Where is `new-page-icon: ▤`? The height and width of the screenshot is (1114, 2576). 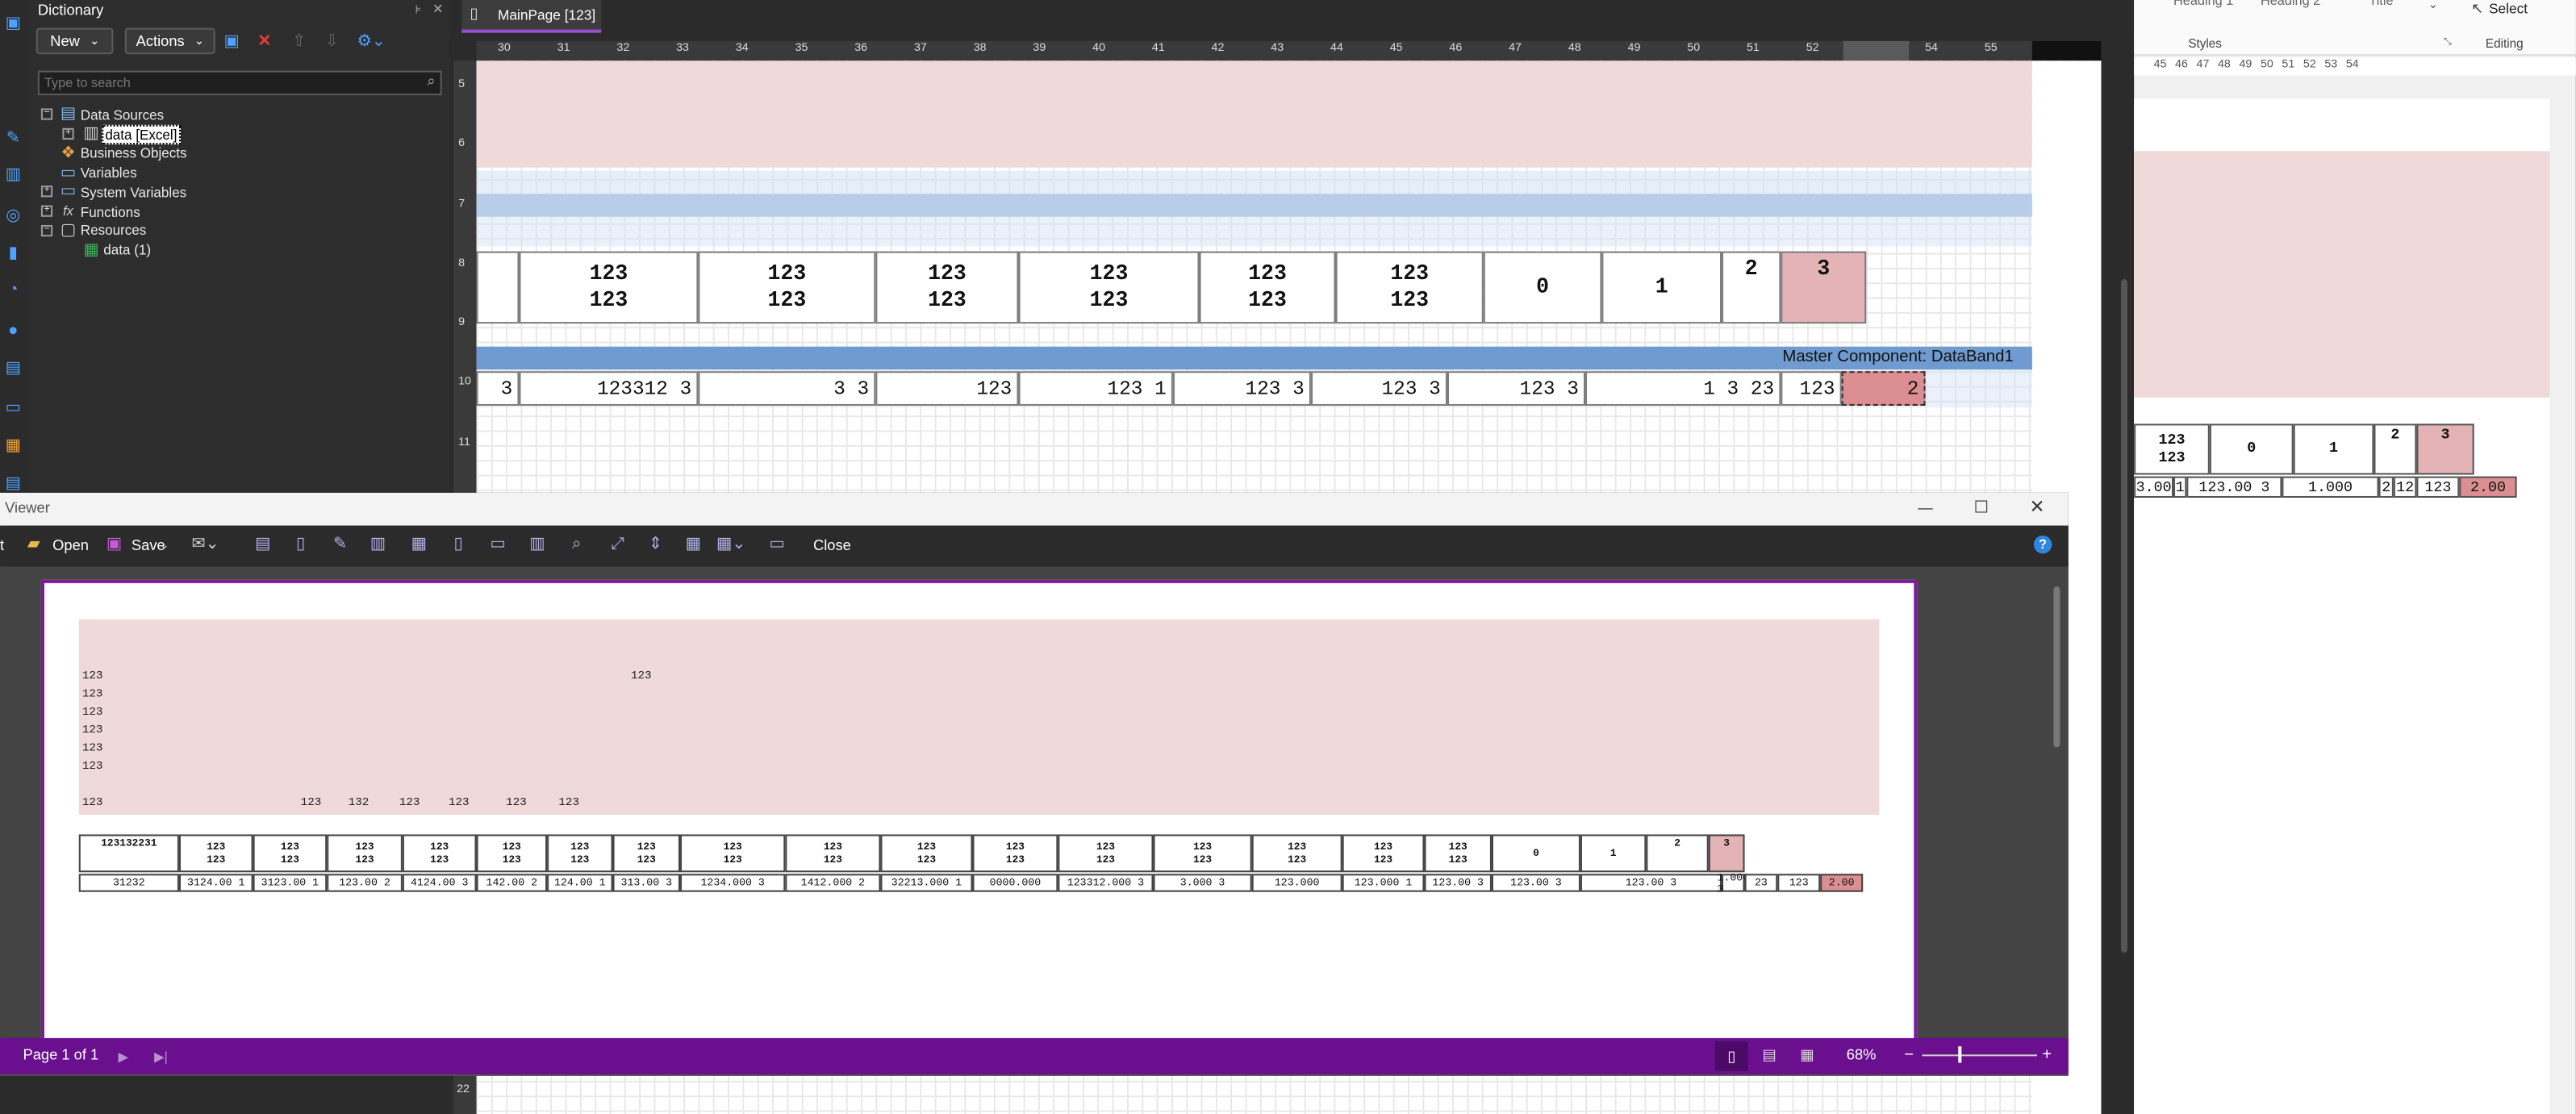 new-page-icon: ▤ is located at coordinates (263, 544).